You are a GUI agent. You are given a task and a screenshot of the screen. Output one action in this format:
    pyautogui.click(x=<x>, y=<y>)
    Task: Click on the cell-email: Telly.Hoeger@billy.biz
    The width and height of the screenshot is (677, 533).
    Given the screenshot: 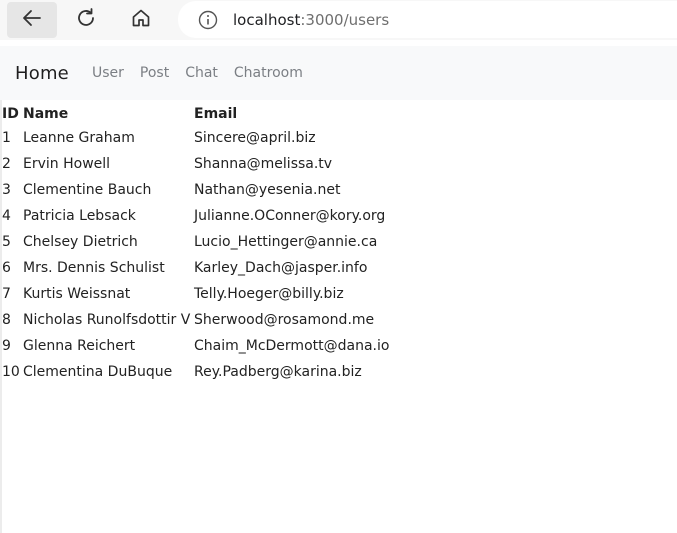 What is the action you would take?
    pyautogui.click(x=269, y=294)
    